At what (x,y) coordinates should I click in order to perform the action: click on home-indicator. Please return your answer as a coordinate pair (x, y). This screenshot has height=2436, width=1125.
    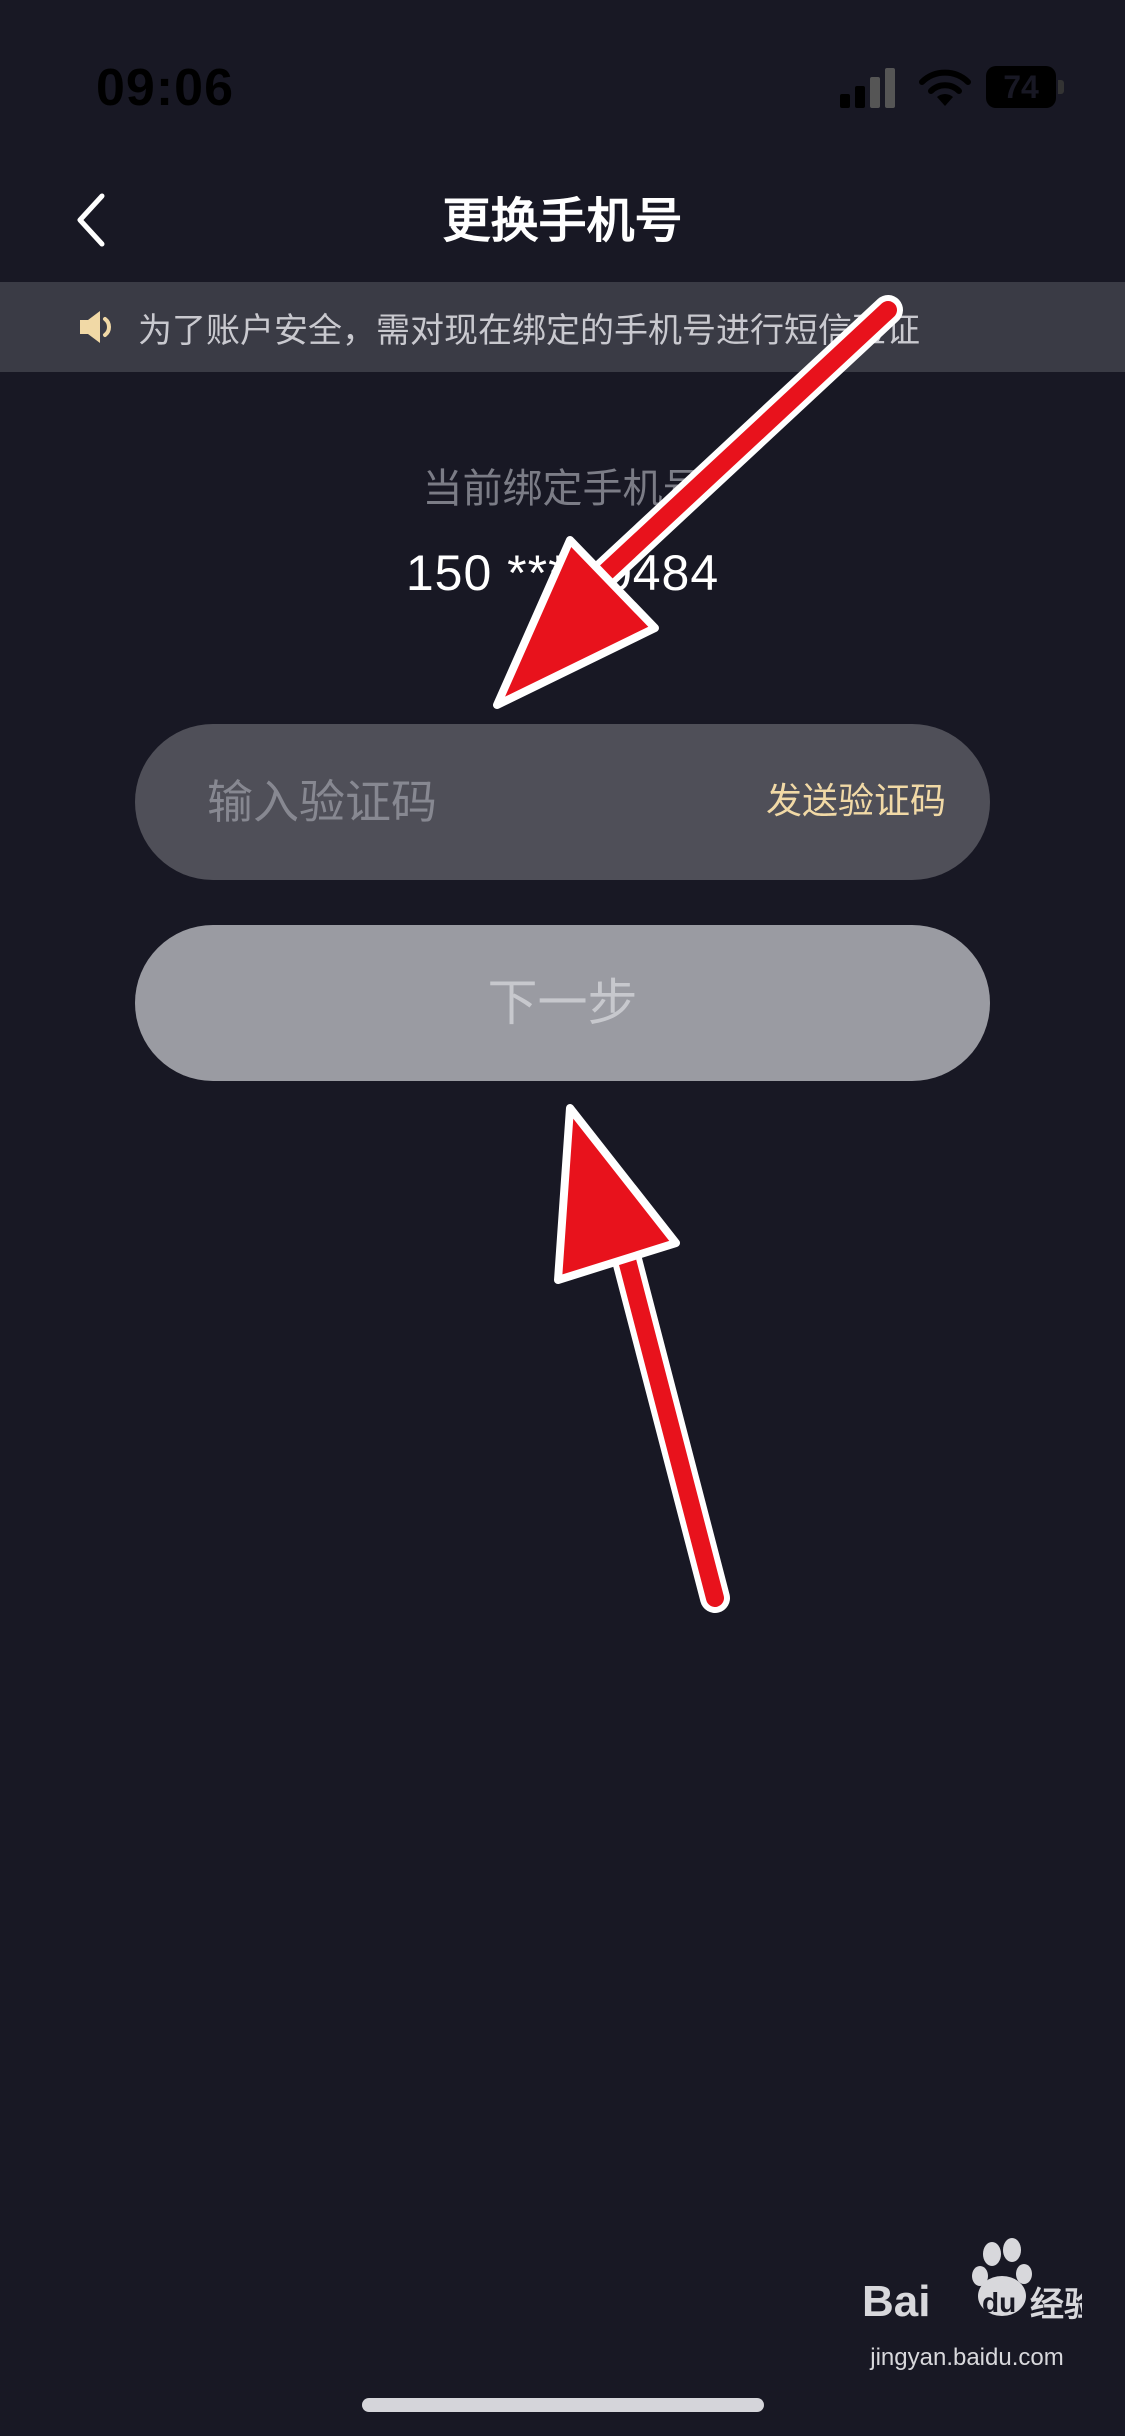
    Looking at the image, I should click on (563, 2405).